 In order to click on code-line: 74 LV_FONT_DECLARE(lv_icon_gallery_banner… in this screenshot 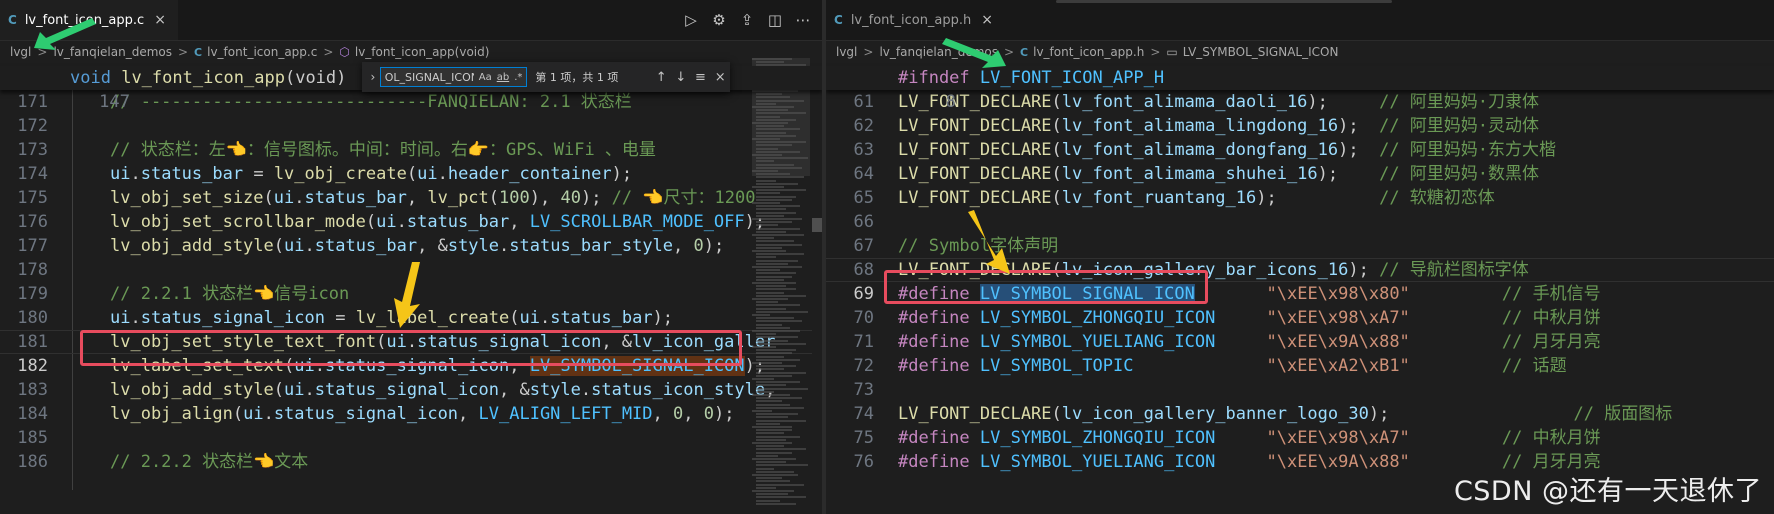, I will do `click(1249, 414)`.